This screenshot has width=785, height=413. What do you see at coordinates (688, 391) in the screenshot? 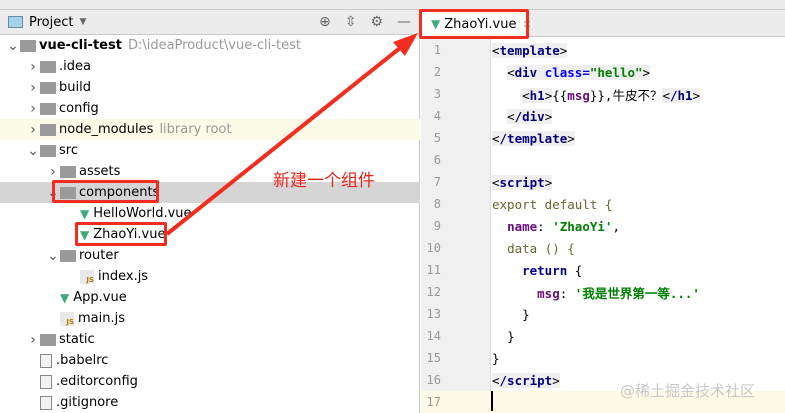
I see `watermark: @稀土掘金技术社区` at bounding box center [688, 391].